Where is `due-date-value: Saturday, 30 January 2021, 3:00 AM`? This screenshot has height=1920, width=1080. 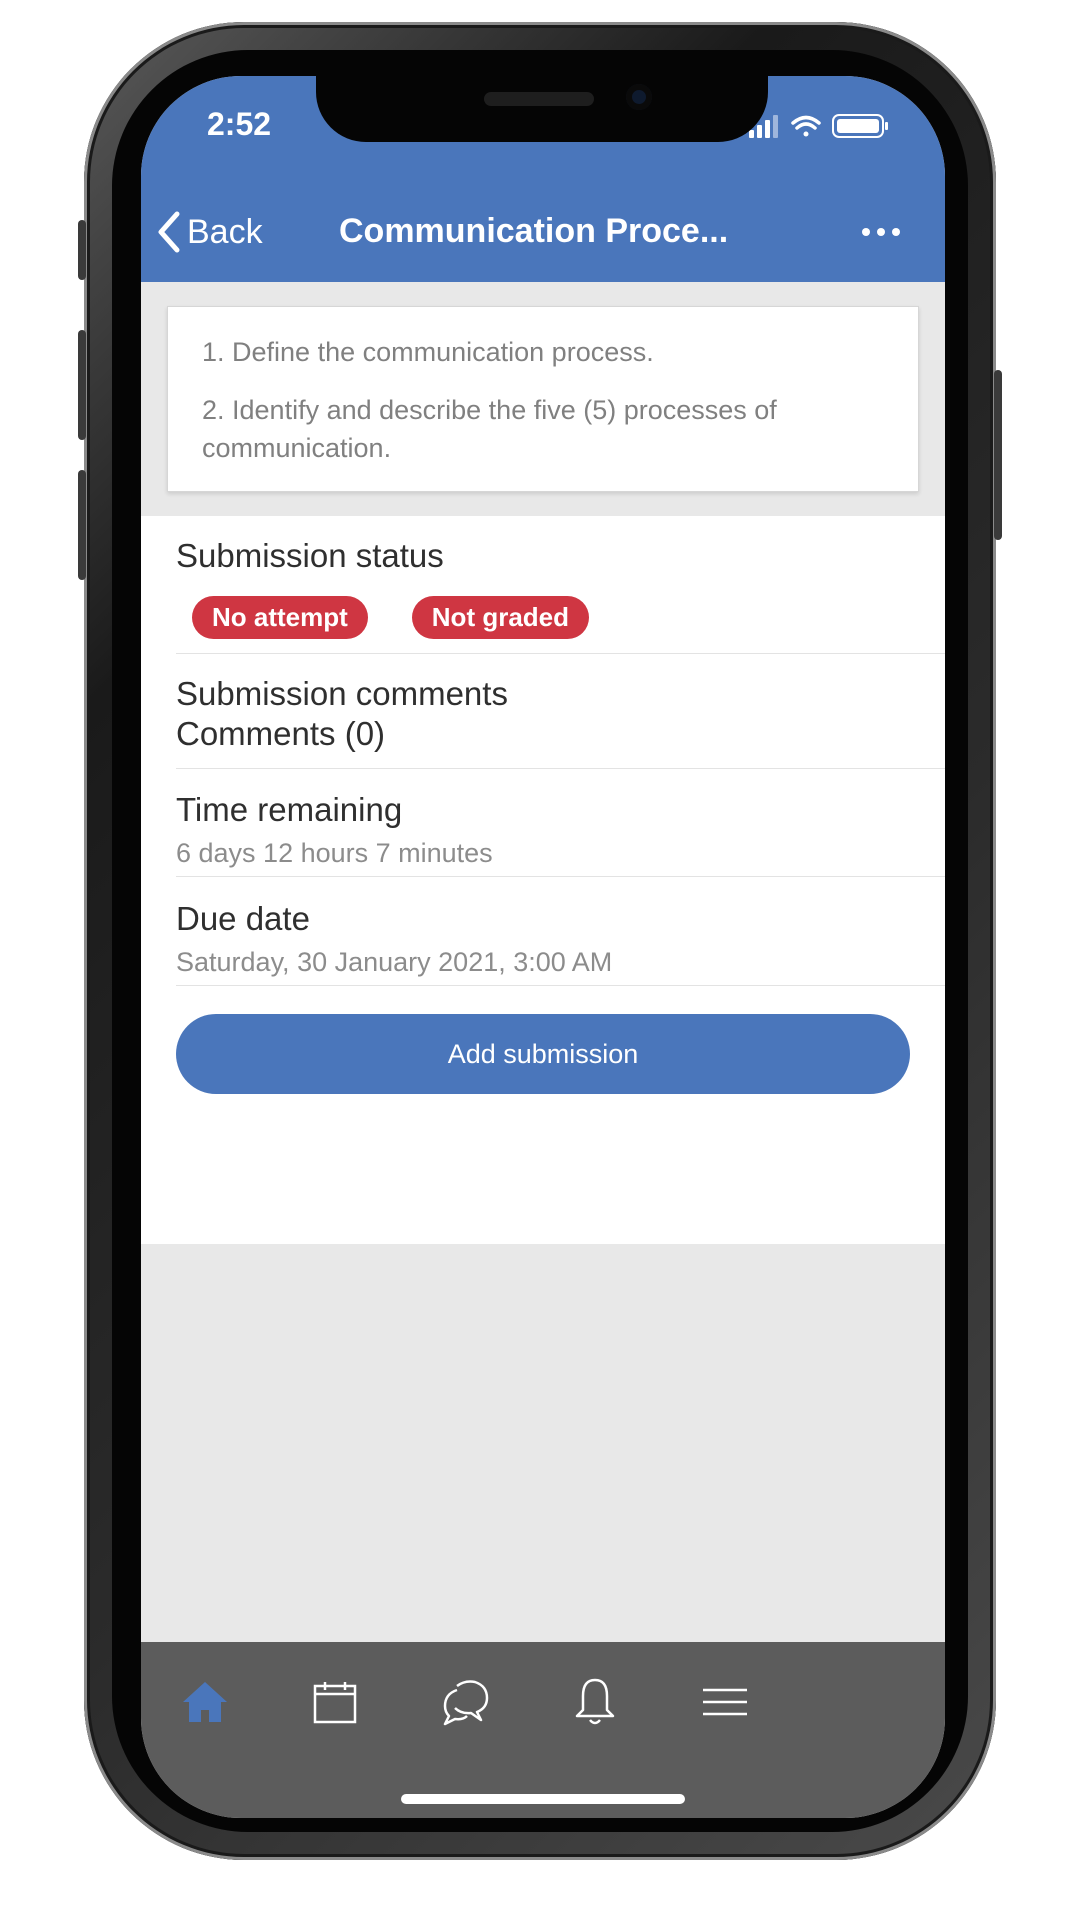 due-date-value: Saturday, 30 January 2021, 3:00 AM is located at coordinates (394, 962).